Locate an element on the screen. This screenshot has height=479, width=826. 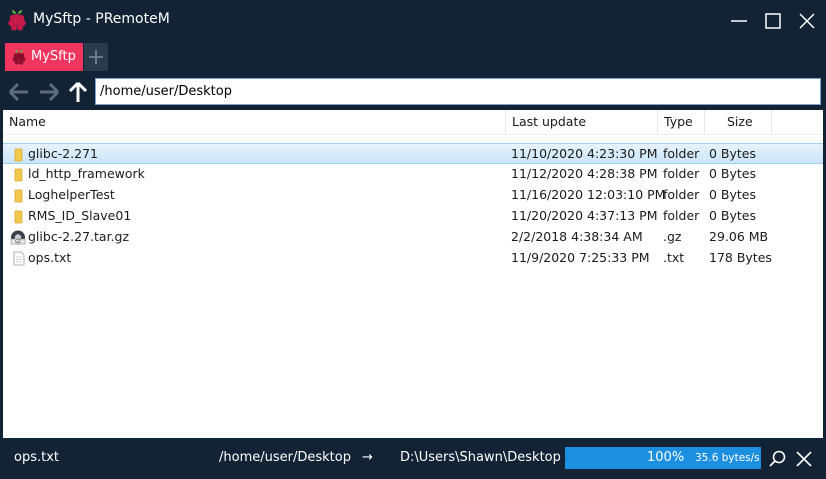
forward-button is located at coordinates (49, 92).